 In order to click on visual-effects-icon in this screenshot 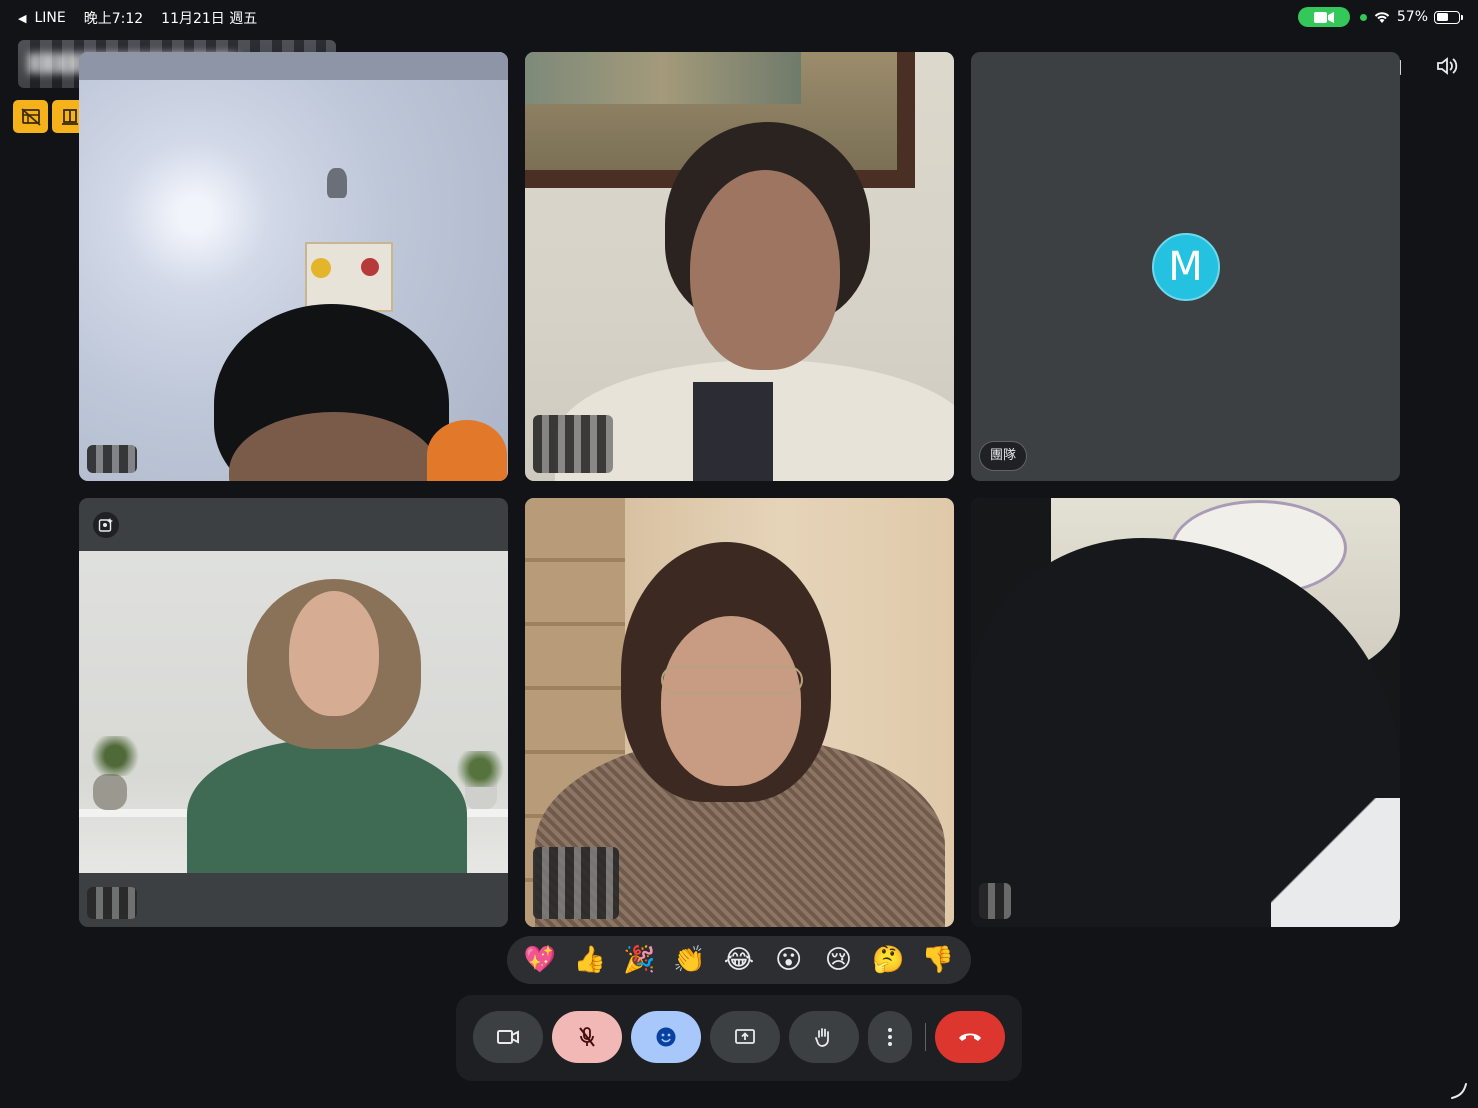, I will do `click(105, 525)`.